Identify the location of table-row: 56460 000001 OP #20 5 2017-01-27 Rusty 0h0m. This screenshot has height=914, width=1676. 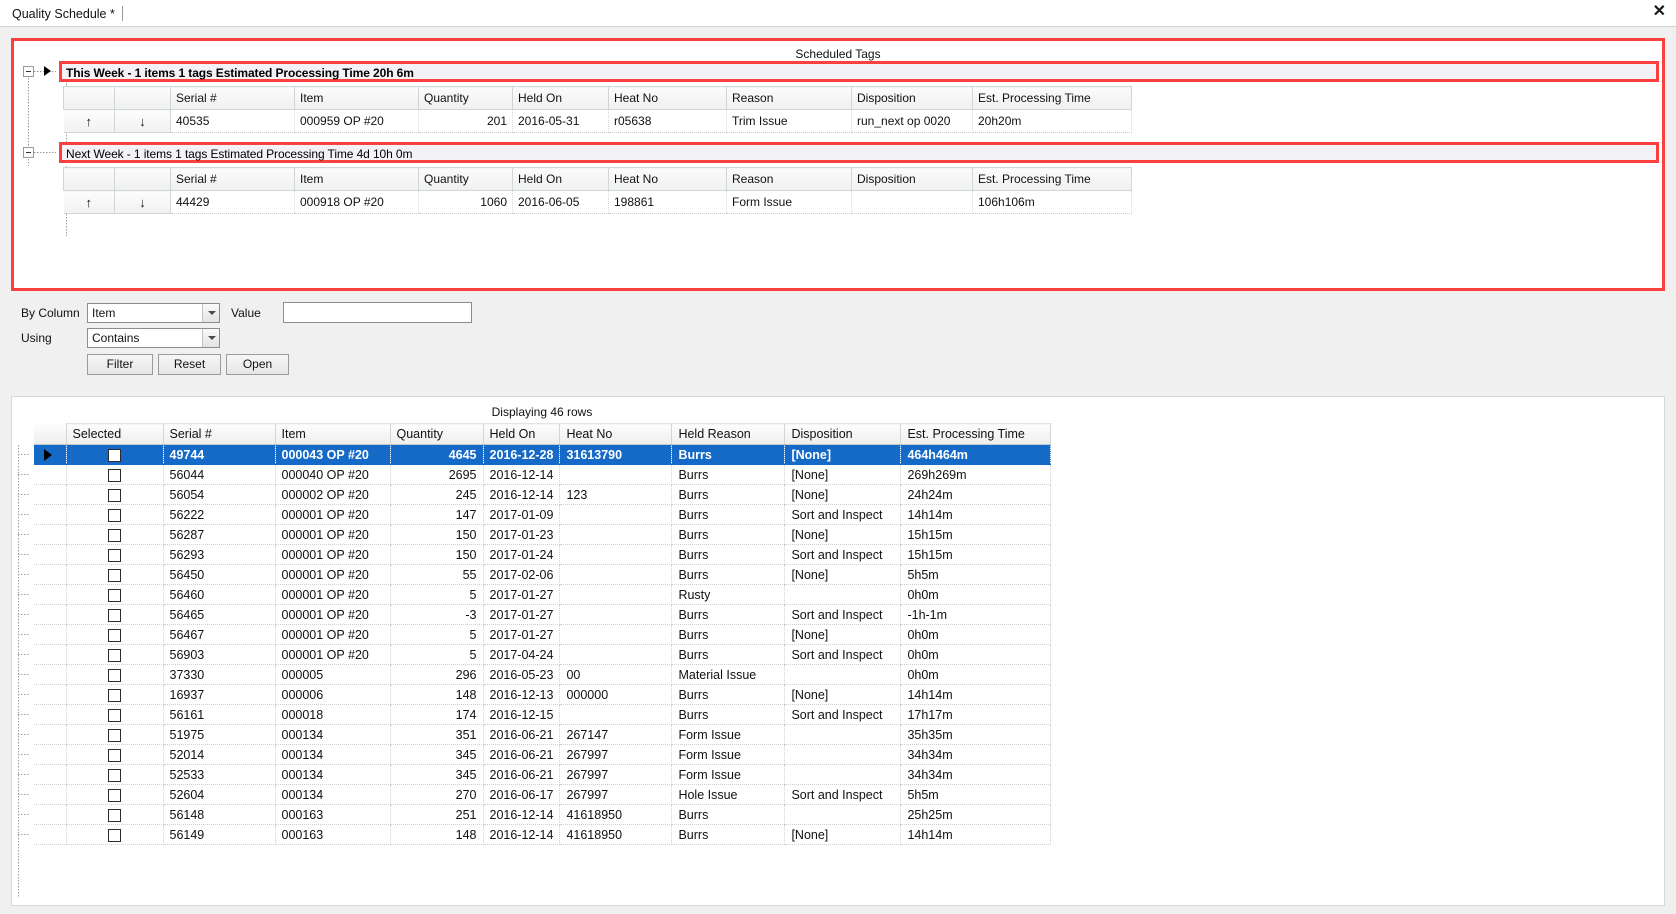
(543, 594).